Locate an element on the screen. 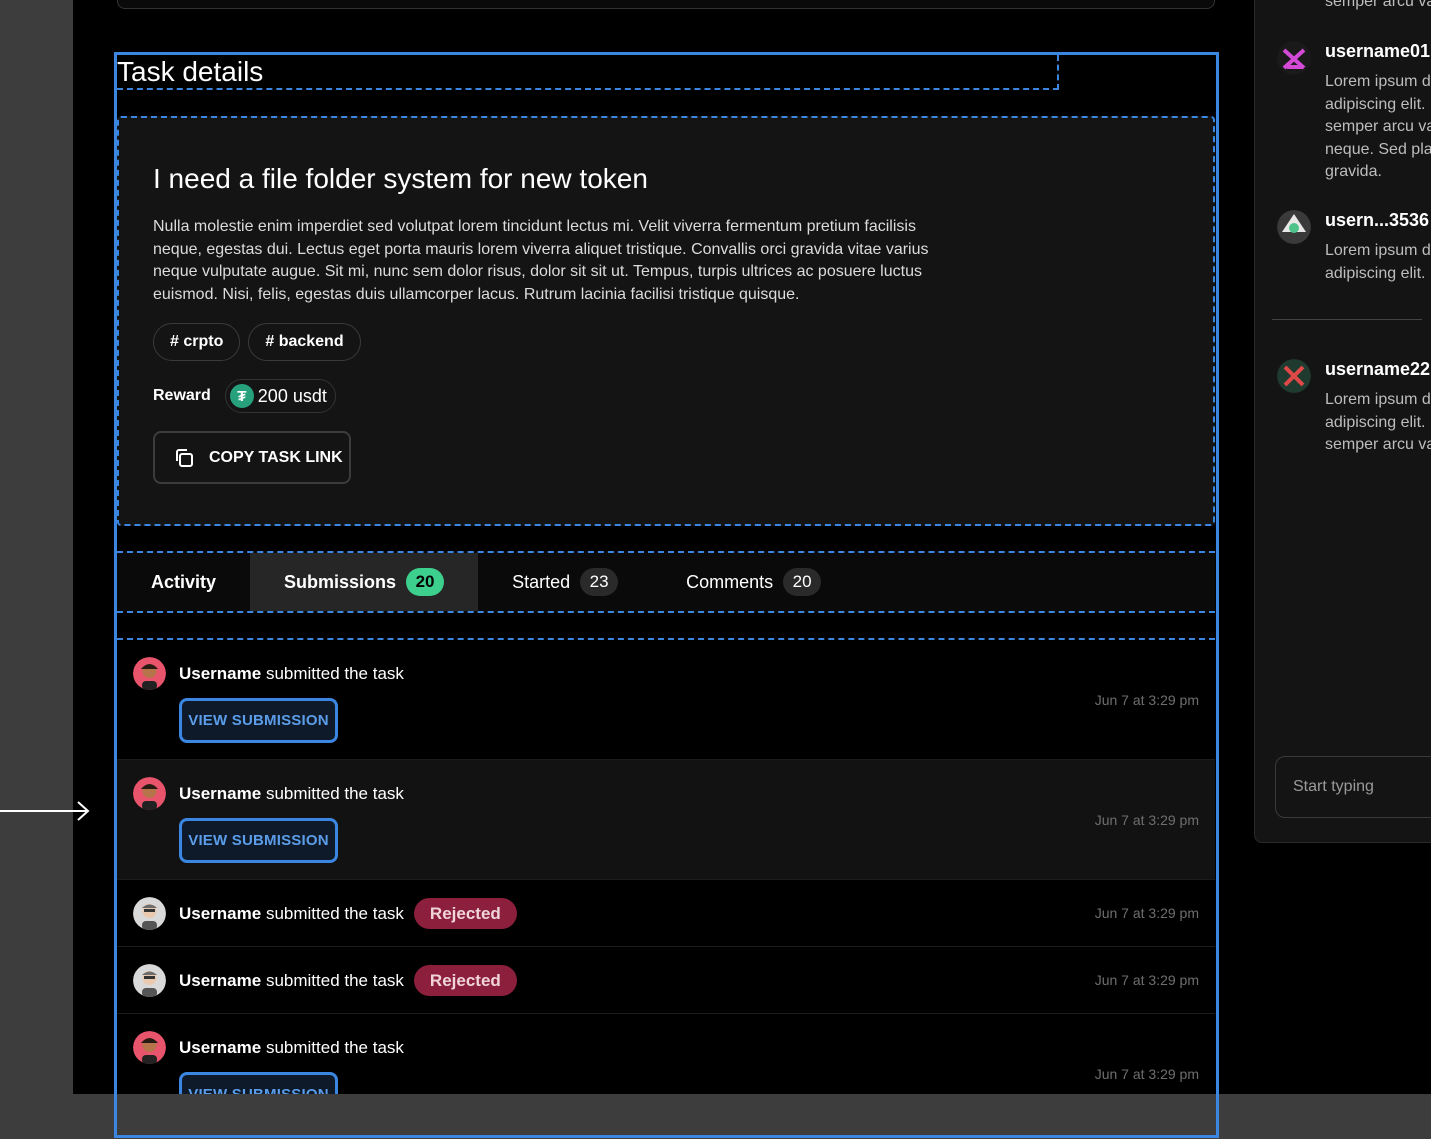  comment-text: Lorem ipsum d adipiscing elit. is located at coordinates (1378, 262).